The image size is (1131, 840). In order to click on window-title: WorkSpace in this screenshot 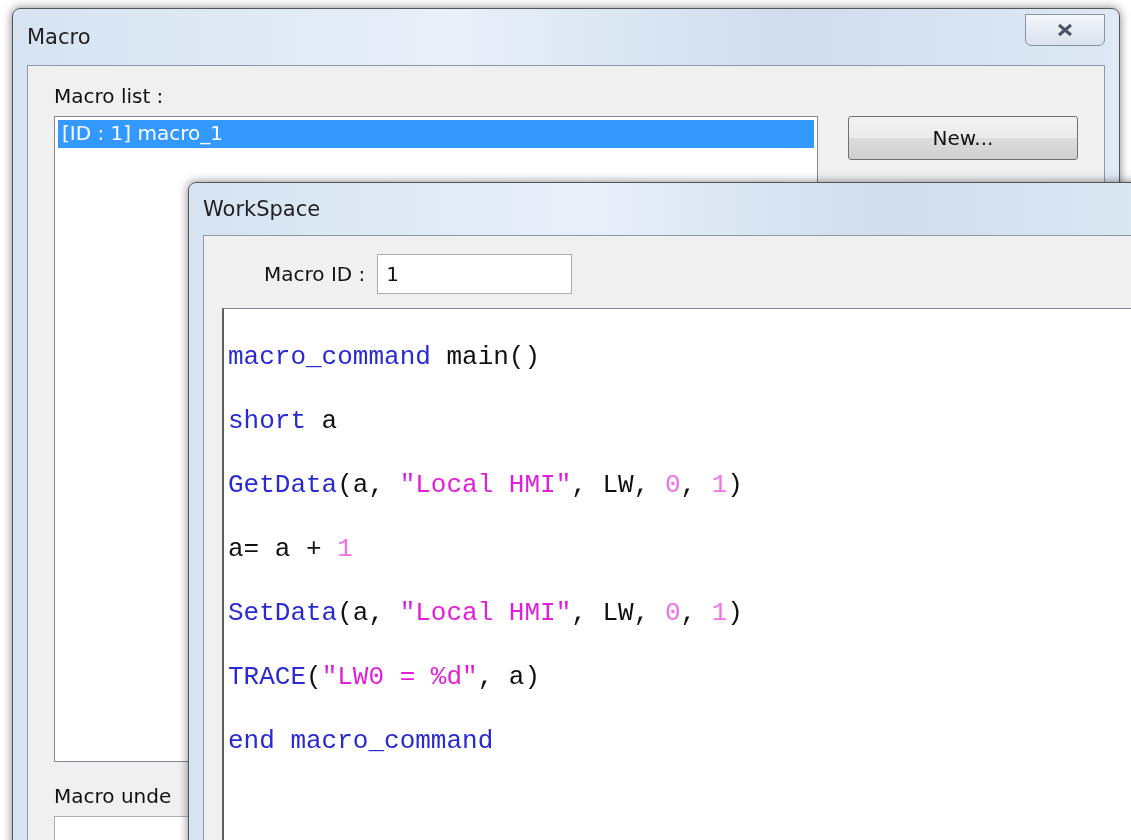, I will do `click(262, 209)`.